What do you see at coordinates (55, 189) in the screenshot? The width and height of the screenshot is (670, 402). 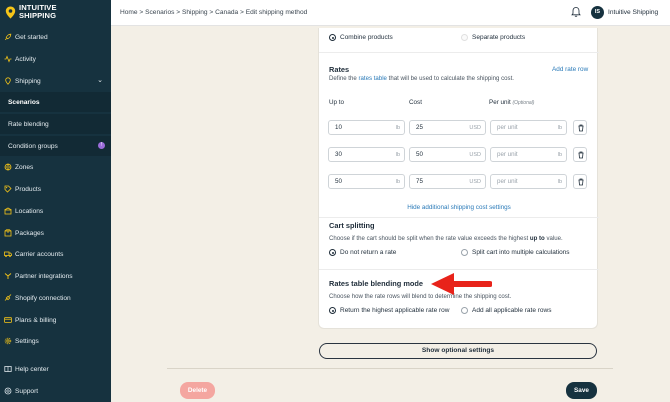 I see `sidebar-item-products: Products` at bounding box center [55, 189].